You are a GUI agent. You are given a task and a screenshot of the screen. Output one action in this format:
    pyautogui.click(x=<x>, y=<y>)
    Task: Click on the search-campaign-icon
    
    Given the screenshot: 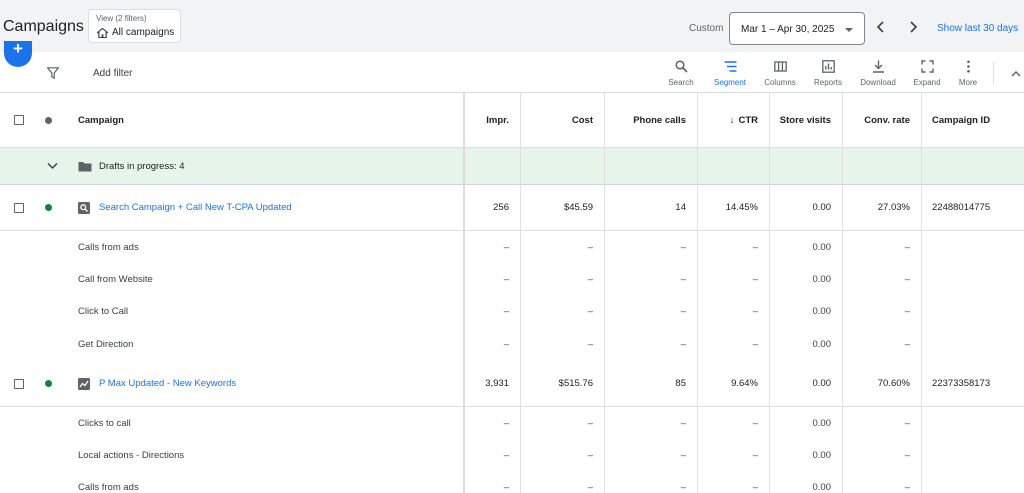 What is the action you would take?
    pyautogui.click(x=84, y=207)
    